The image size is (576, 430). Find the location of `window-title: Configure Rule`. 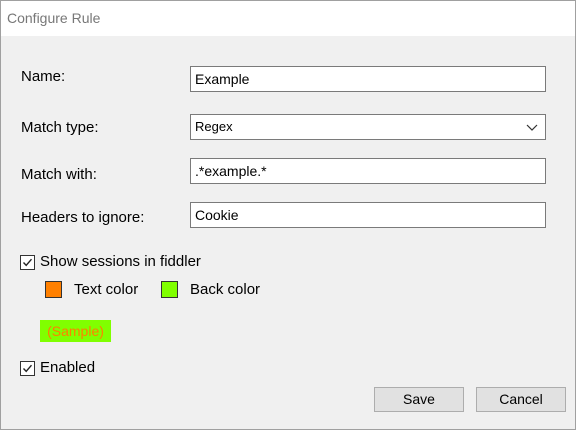

window-title: Configure Rule is located at coordinates (54, 18).